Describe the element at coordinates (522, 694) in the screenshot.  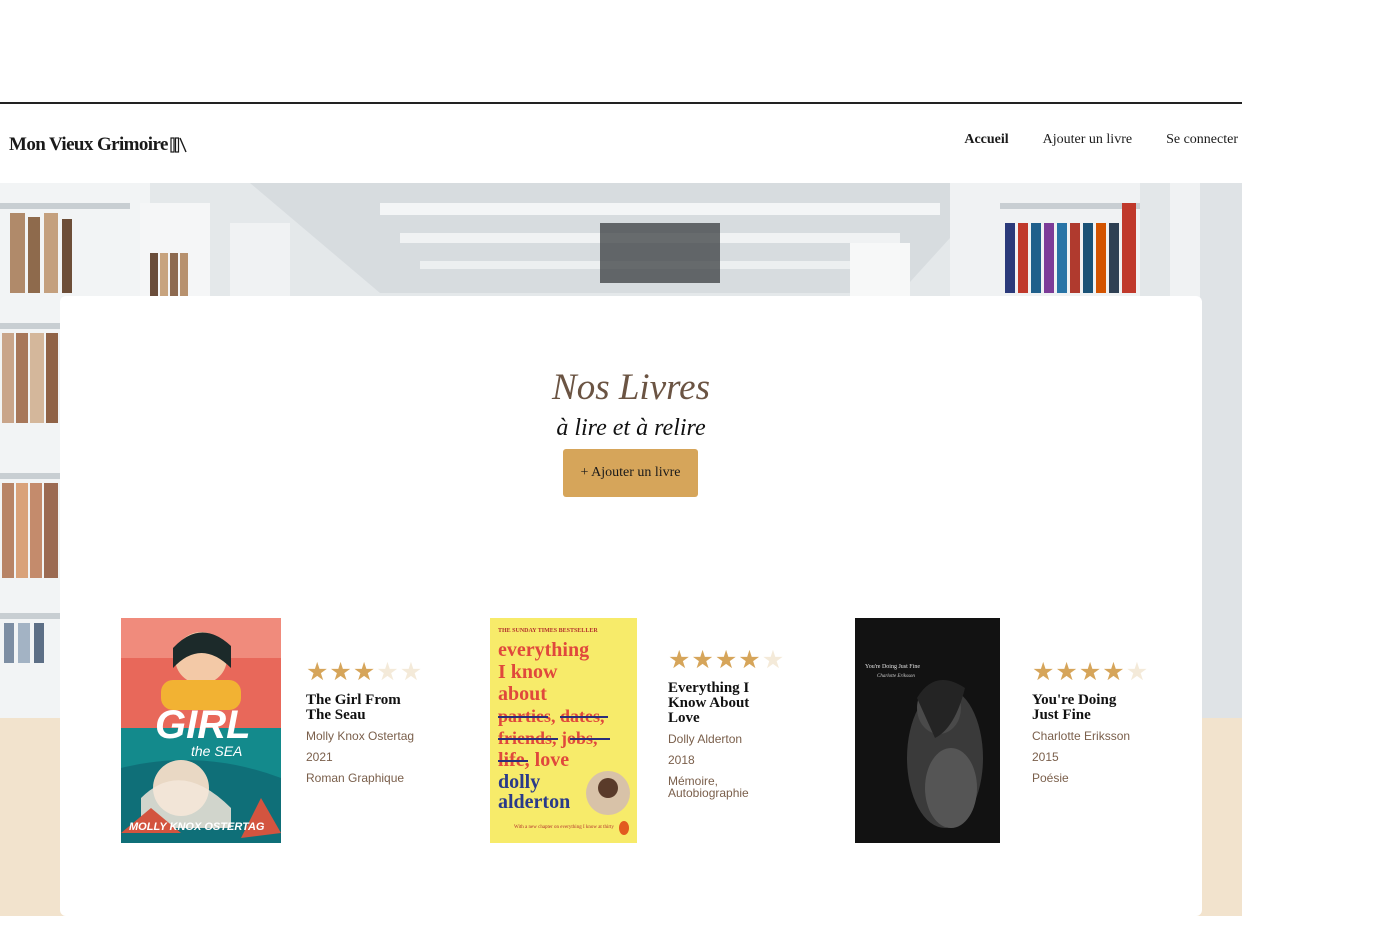
I see `cover-line-text: about` at that location.